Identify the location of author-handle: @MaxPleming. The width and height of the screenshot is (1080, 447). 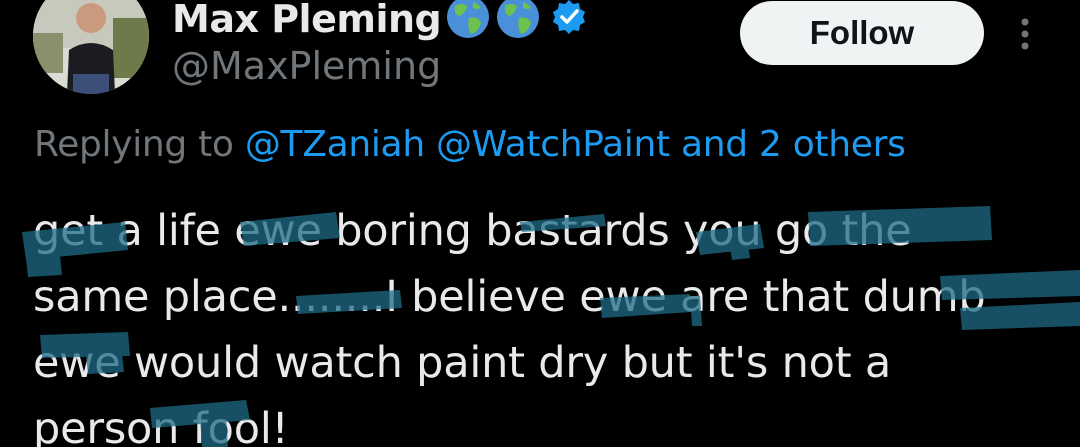
(306, 66).